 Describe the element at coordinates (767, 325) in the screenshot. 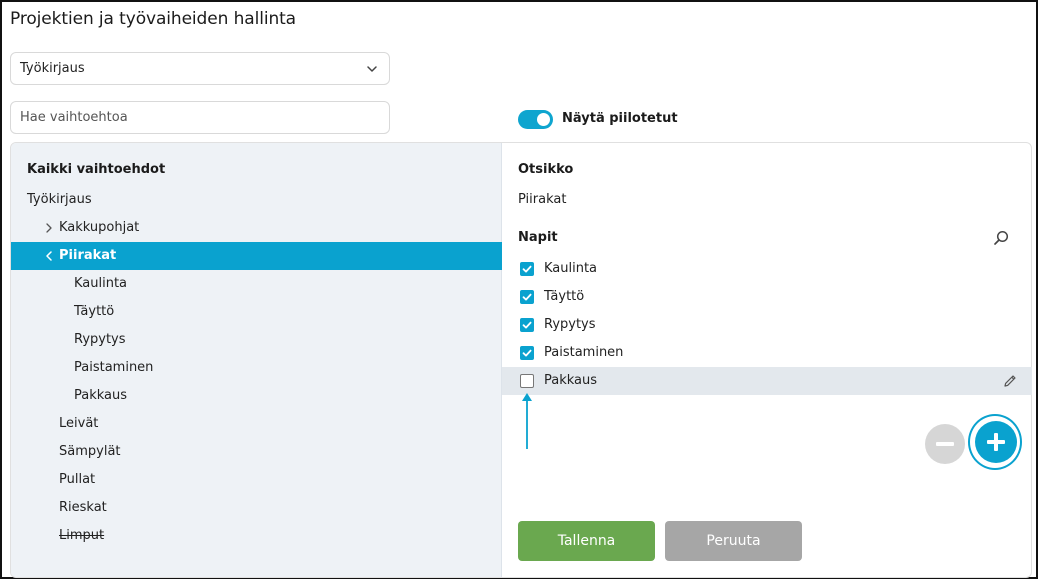

I see `button-option-rypytys: Rypytys` at that location.